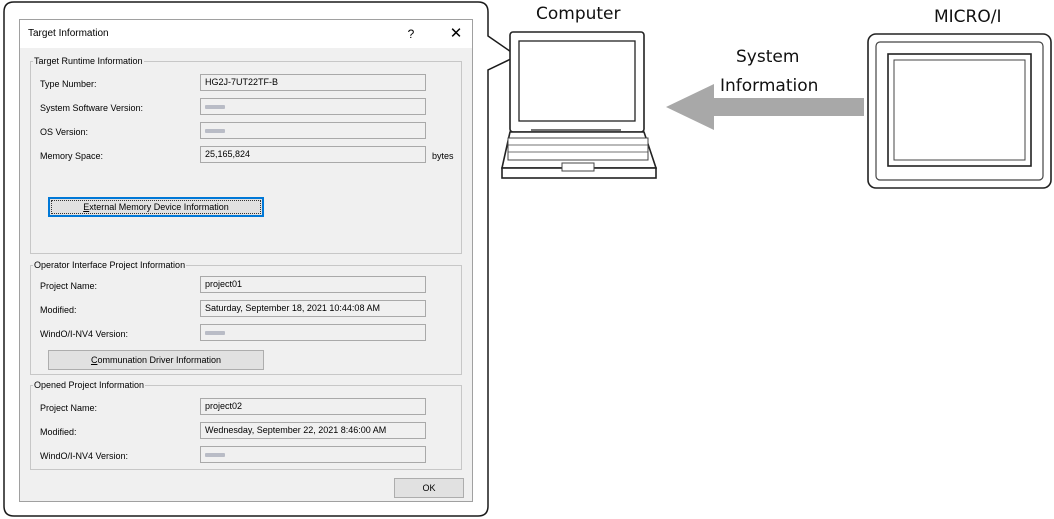  What do you see at coordinates (313, 406) in the screenshot?
I see `opened-project-name-field: project02` at bounding box center [313, 406].